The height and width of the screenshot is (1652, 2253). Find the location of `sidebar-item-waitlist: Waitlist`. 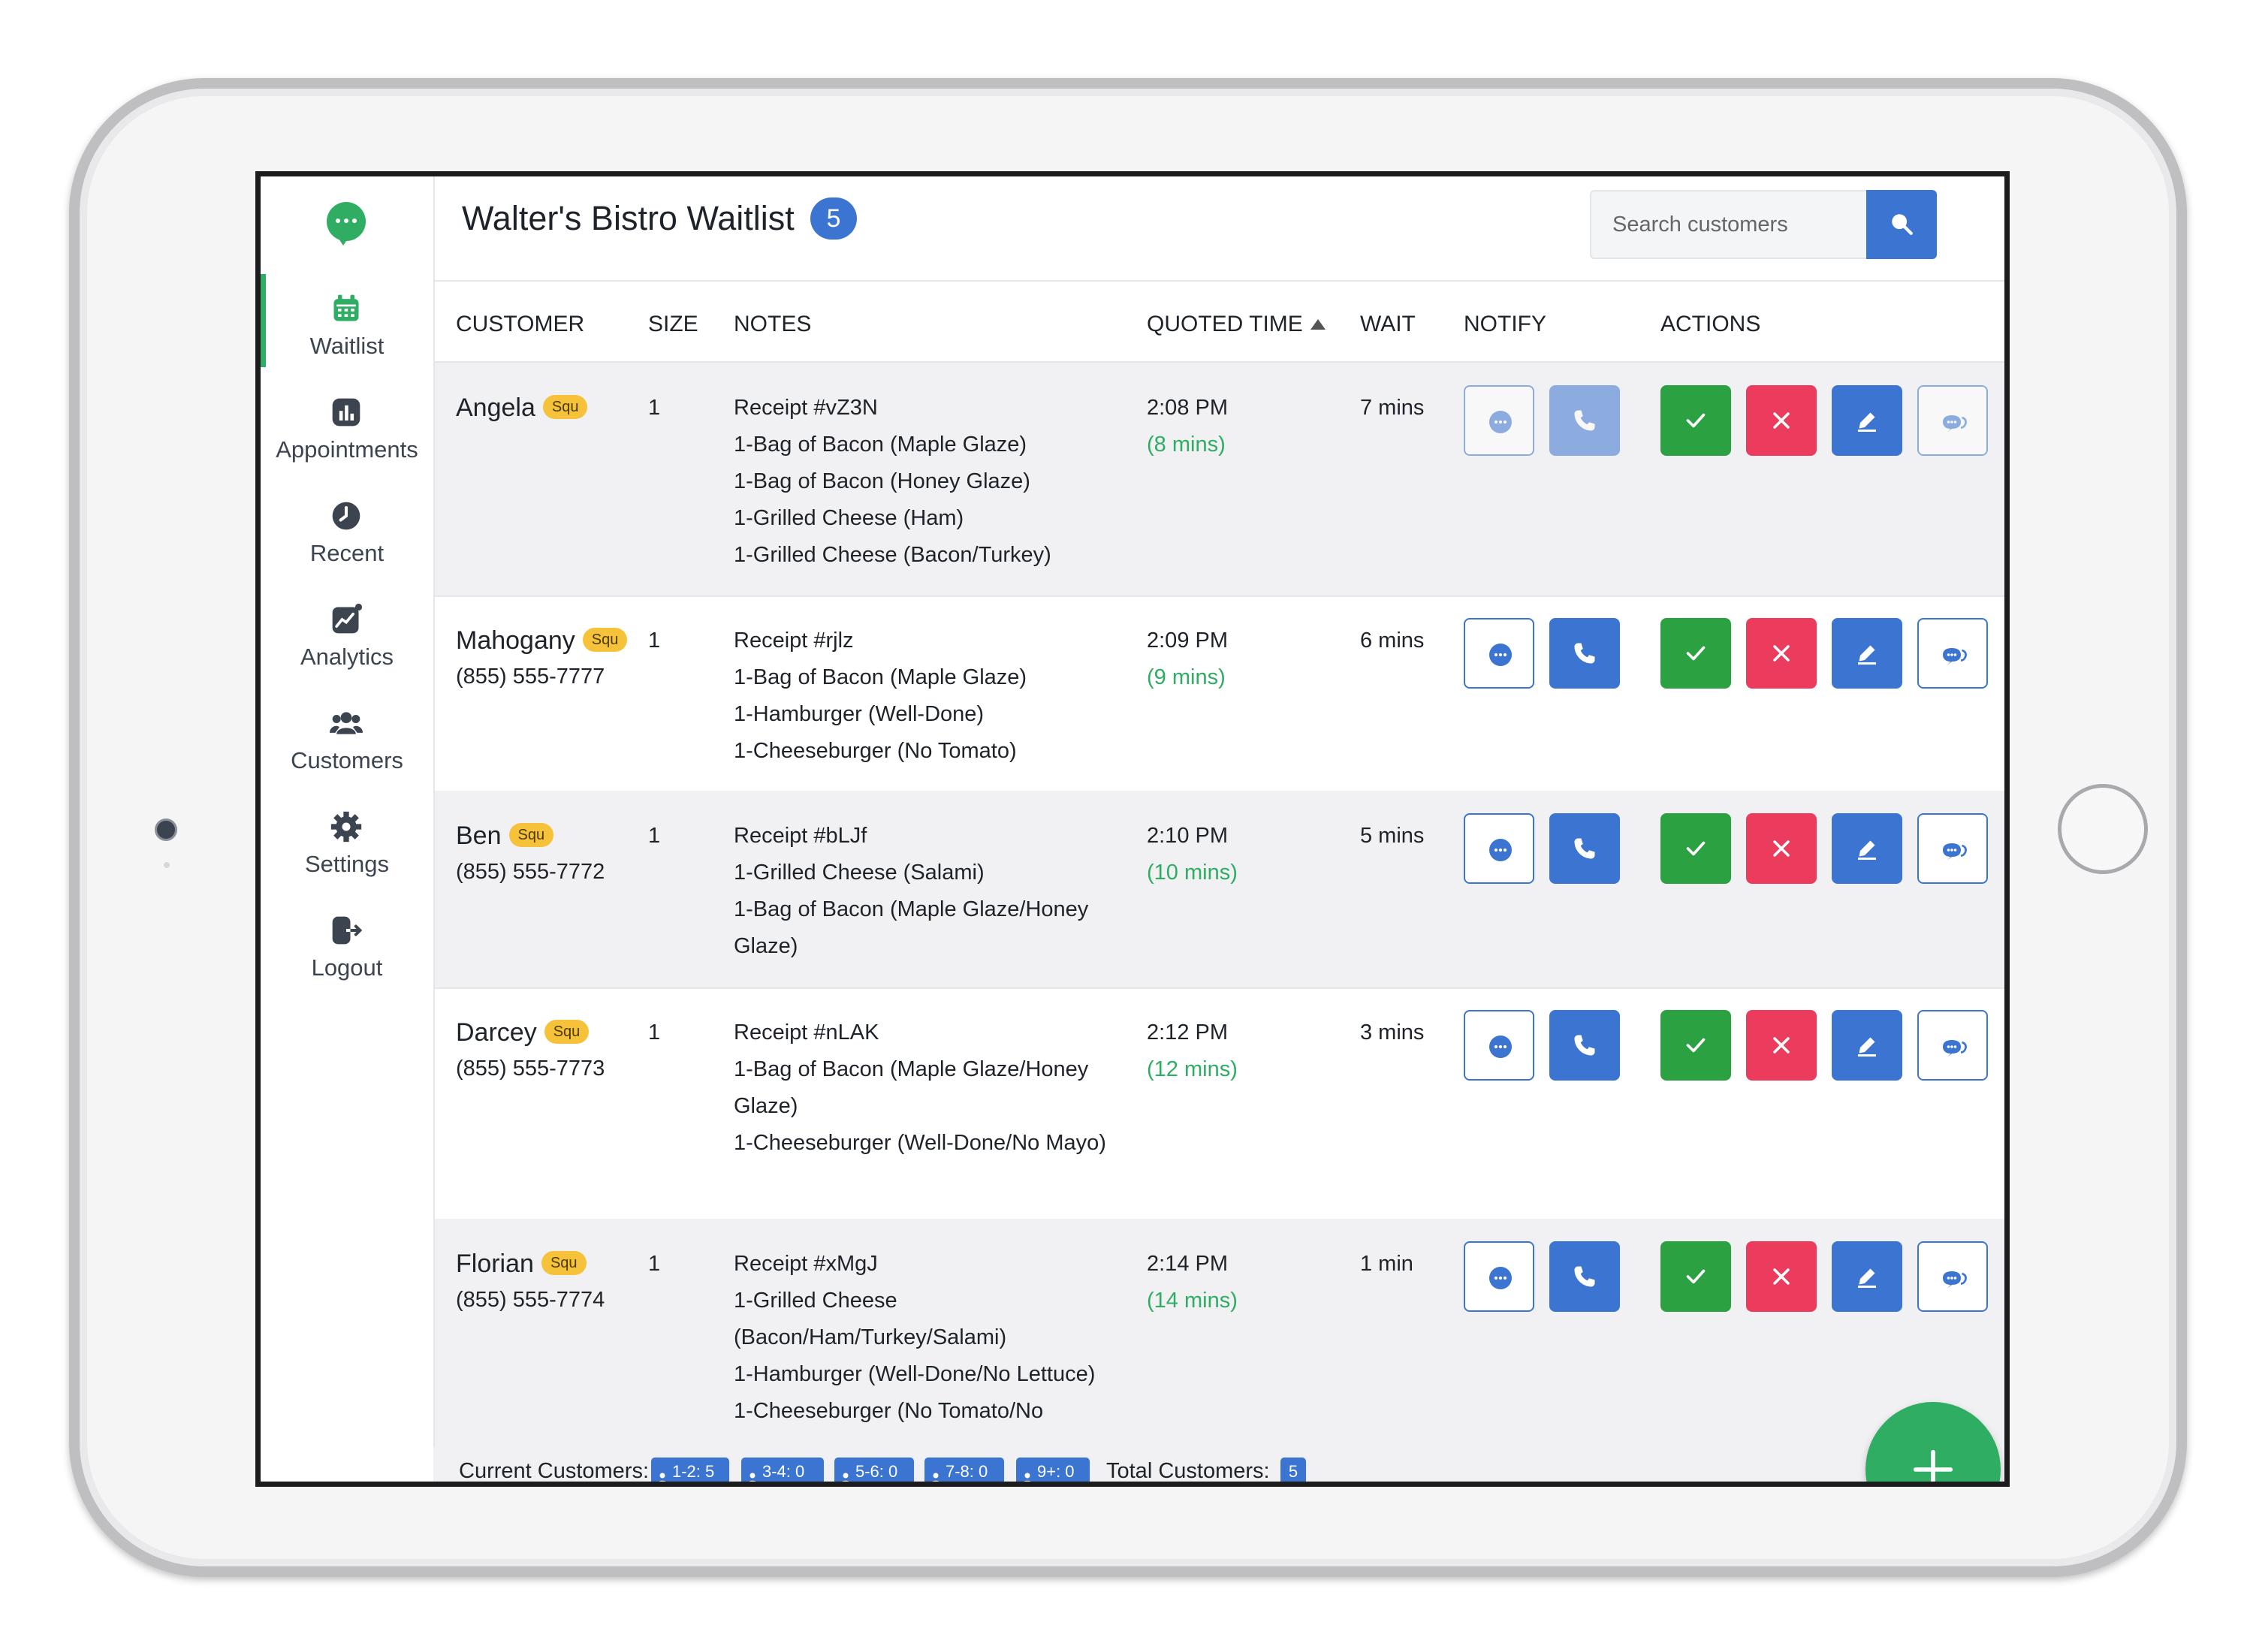

sidebar-item-waitlist: Waitlist is located at coordinates (347, 323).